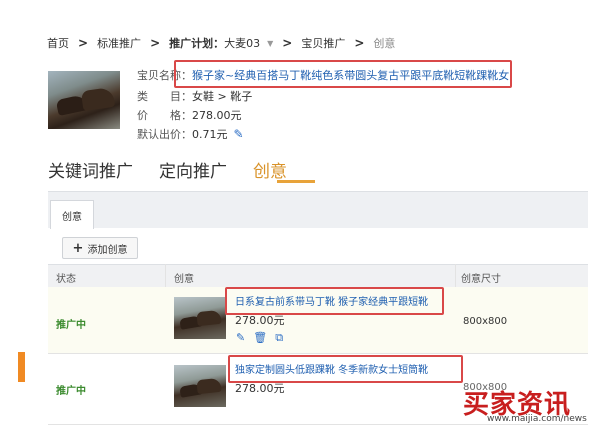  What do you see at coordinates (296, 181) in the screenshot?
I see `active-tab-indicator` at bounding box center [296, 181].